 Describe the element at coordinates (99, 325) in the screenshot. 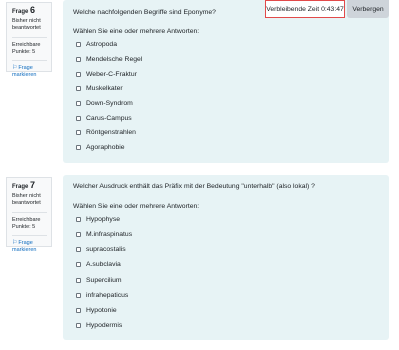

I see `answer-option: Hypodermis` at that location.